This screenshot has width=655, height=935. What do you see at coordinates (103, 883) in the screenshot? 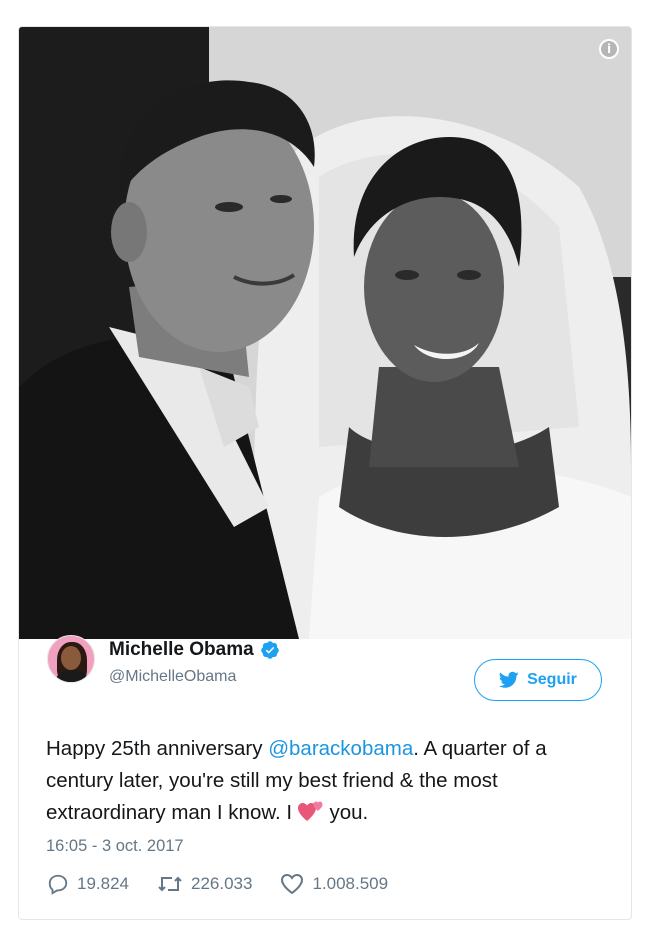
I see `reply-count: 19.824` at bounding box center [103, 883].